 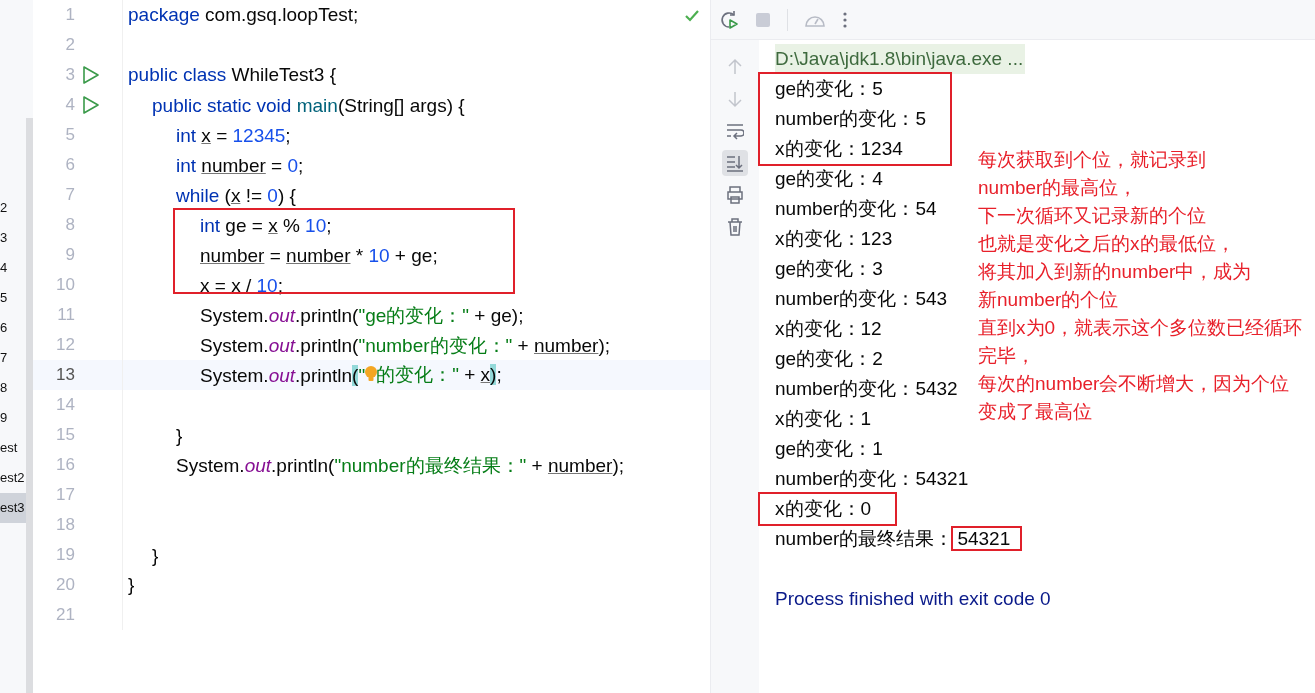 I want to click on code-text: System.out.println("ge的变化：" + ge);, so click(x=361, y=315).